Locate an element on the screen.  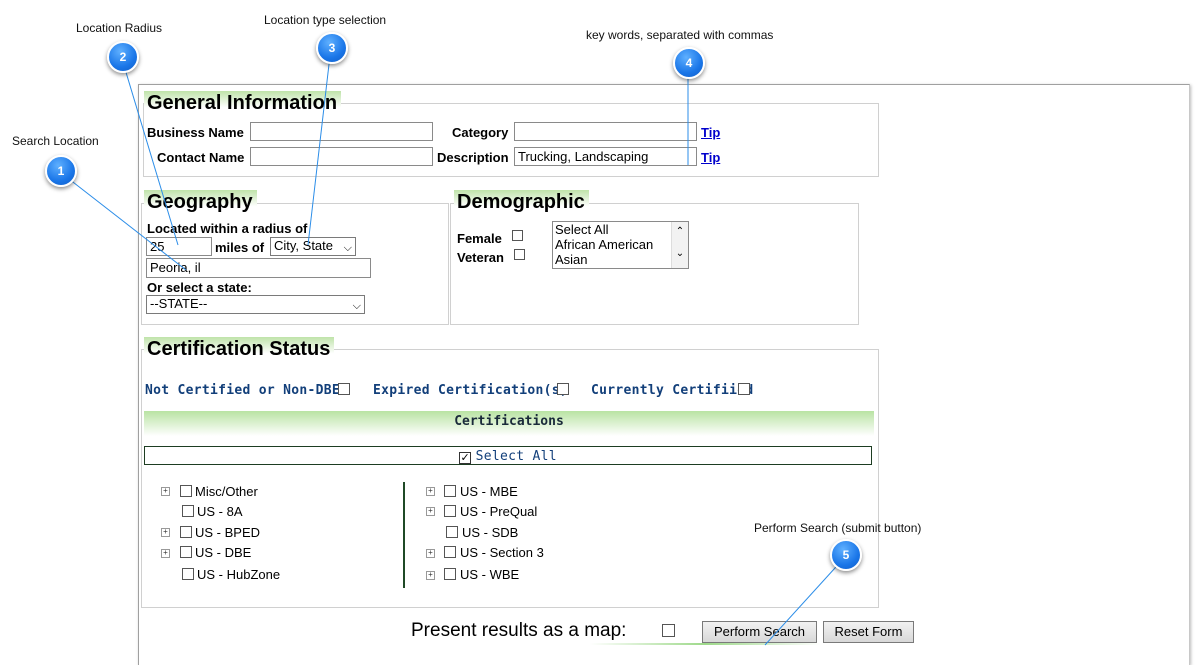
annotation-label-3: Location type selection is located at coordinates (325, 20).